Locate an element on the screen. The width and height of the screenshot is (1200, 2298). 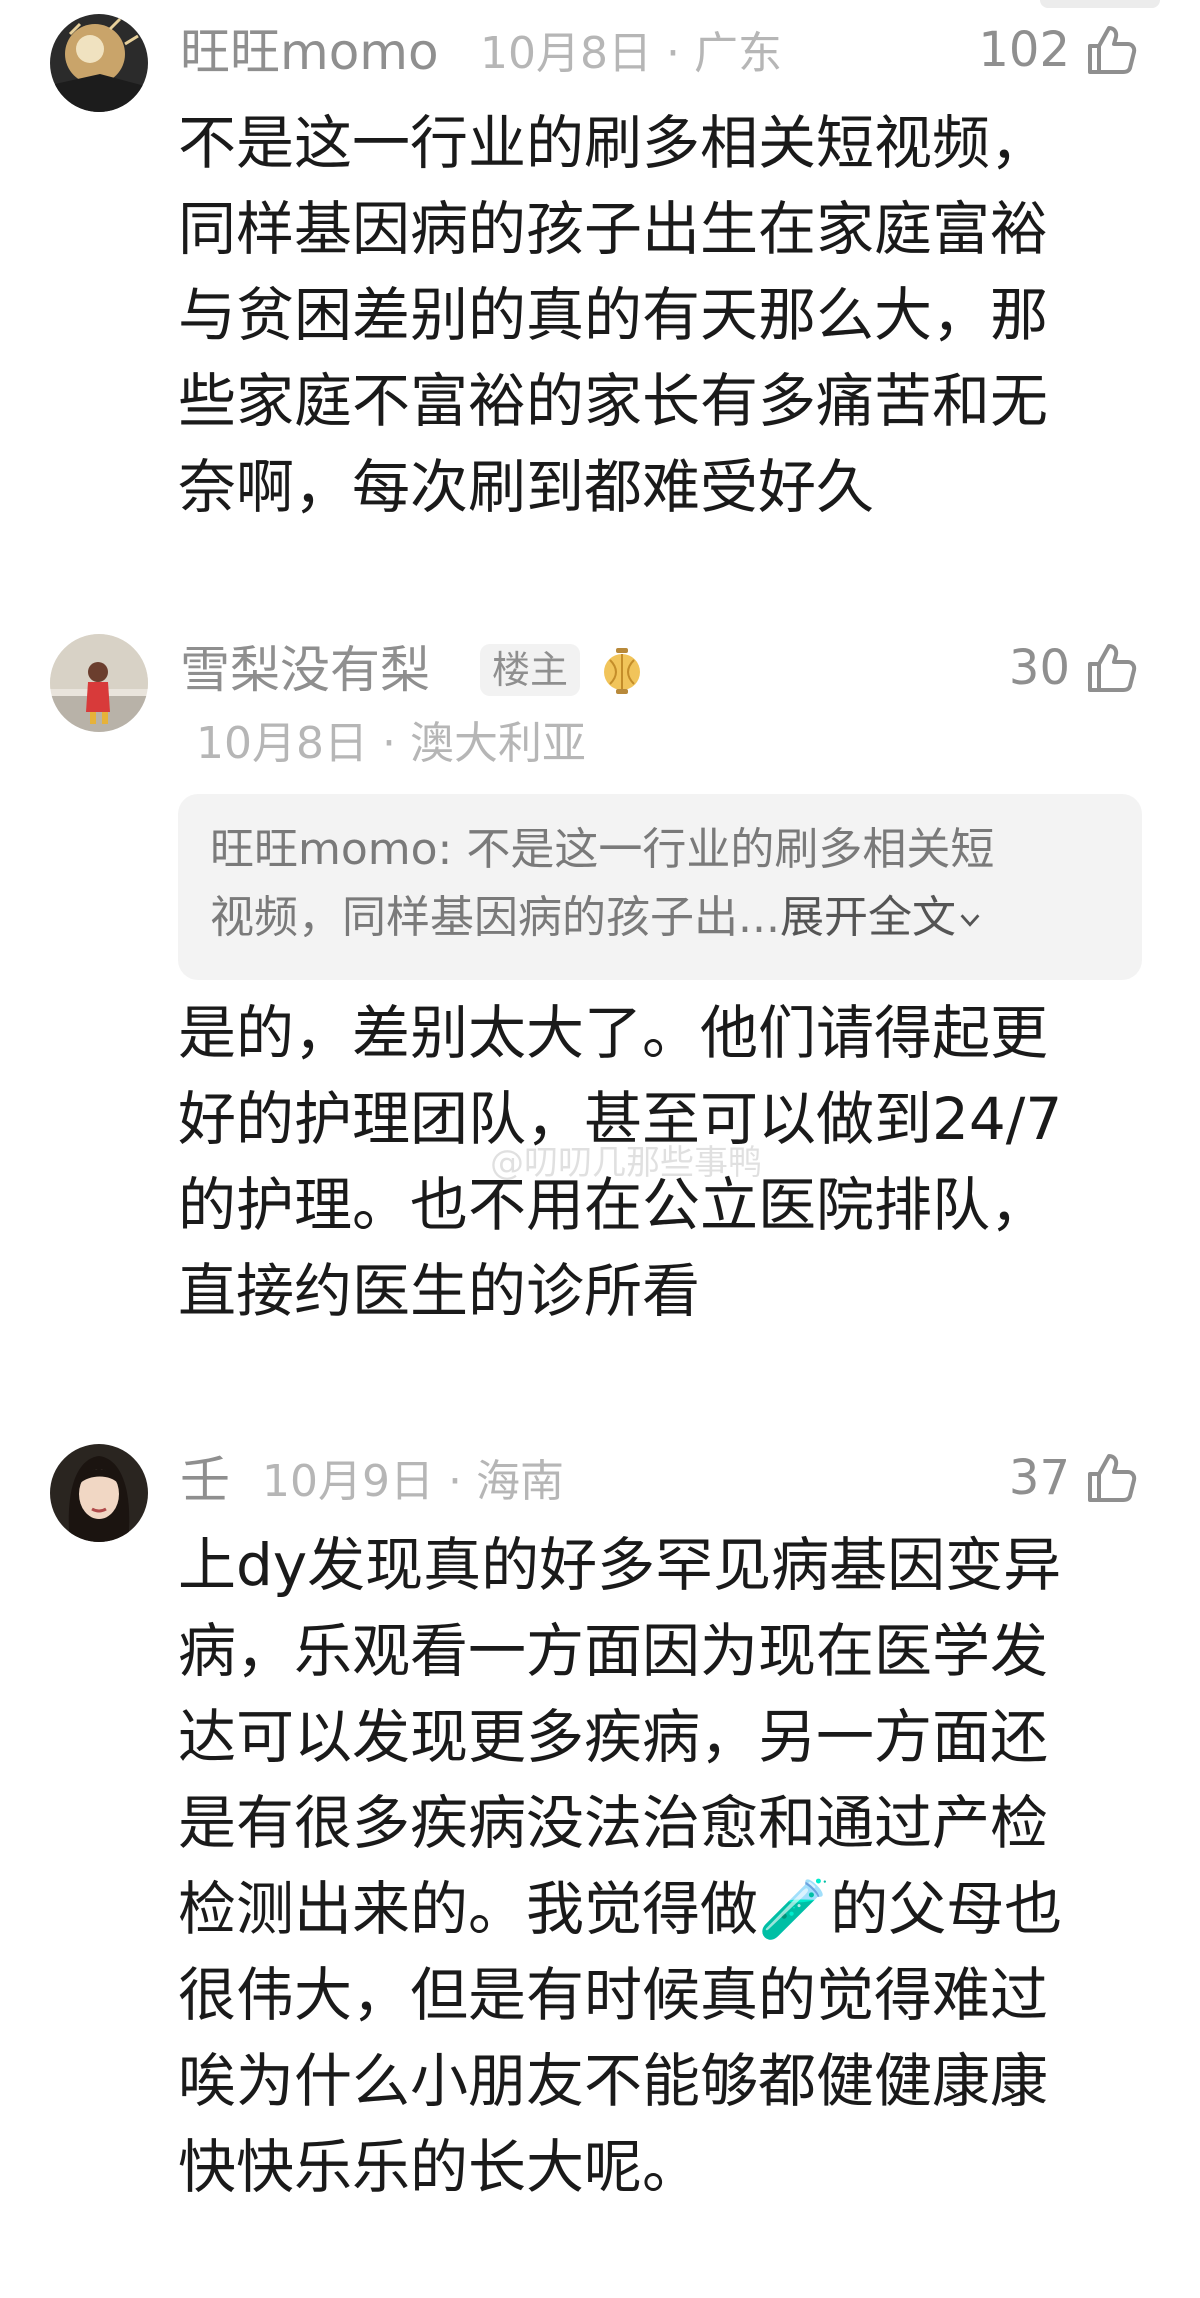
quoted-text: 旺旺momo: 不是这一行业的刷多相关短 视频，同样基因病的孩子出...展开全文 is located at coordinates (660, 884).